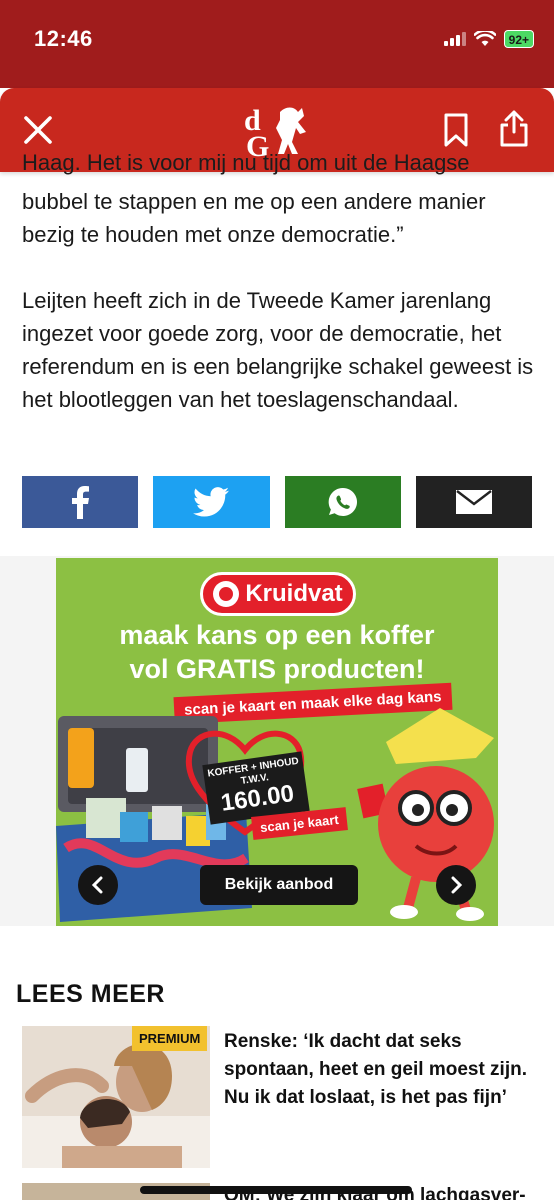 The width and height of the screenshot is (554, 1200). Describe the element at coordinates (277, 44) in the screenshot. I see `status-bar: 12:46 92+` at that location.